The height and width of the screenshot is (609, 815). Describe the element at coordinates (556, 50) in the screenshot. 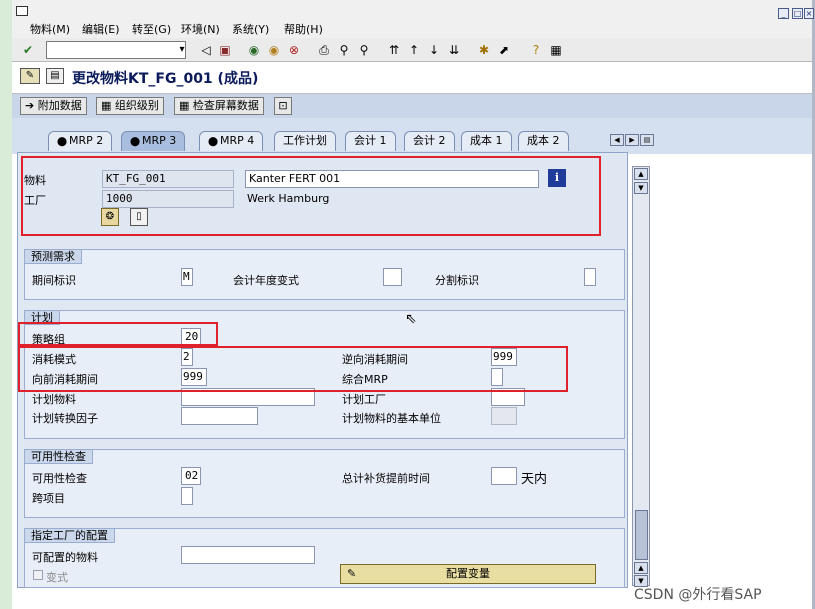

I see `layout-icon: ▦` at that location.